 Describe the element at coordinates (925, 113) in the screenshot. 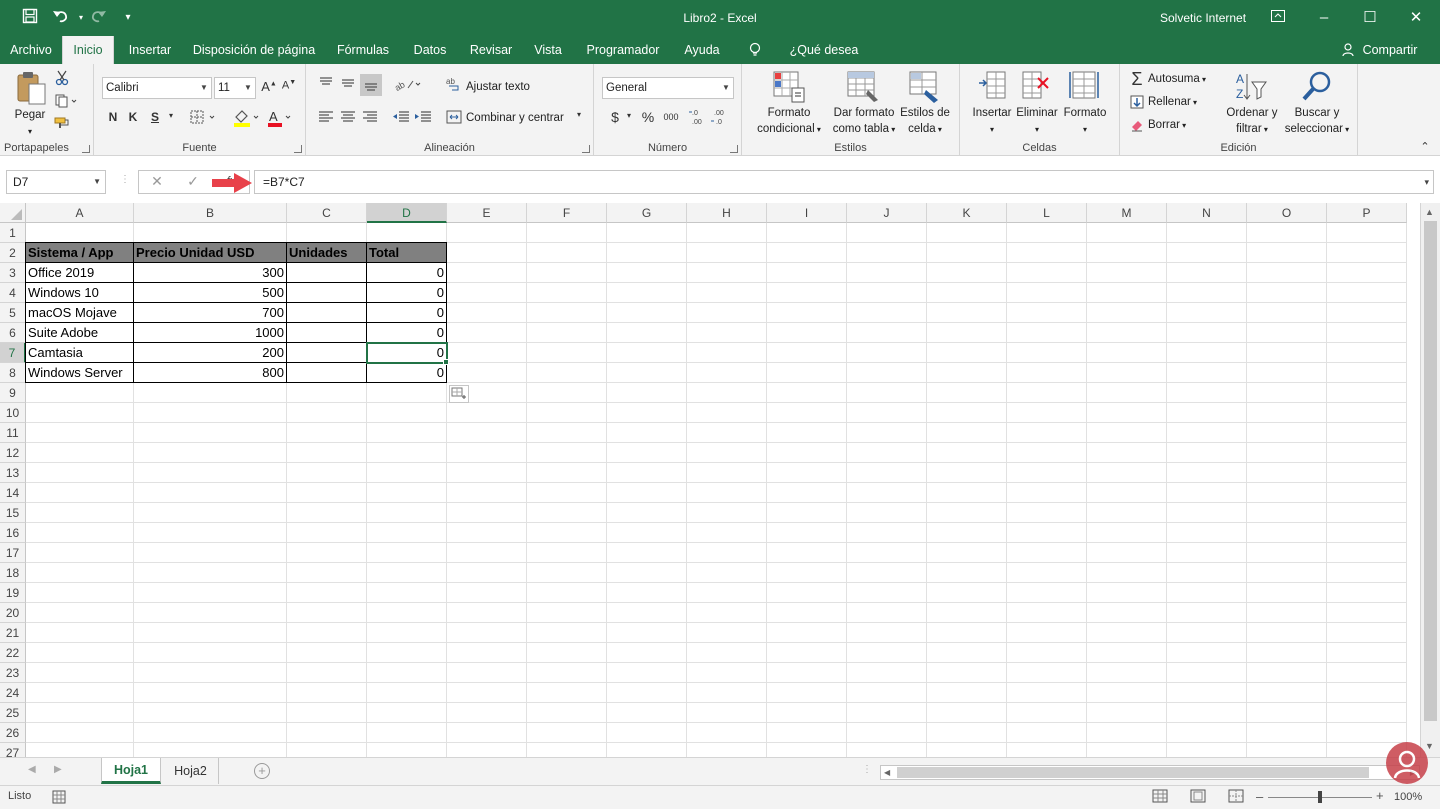

I see `cell-styles-label-1: Estilos de` at that location.